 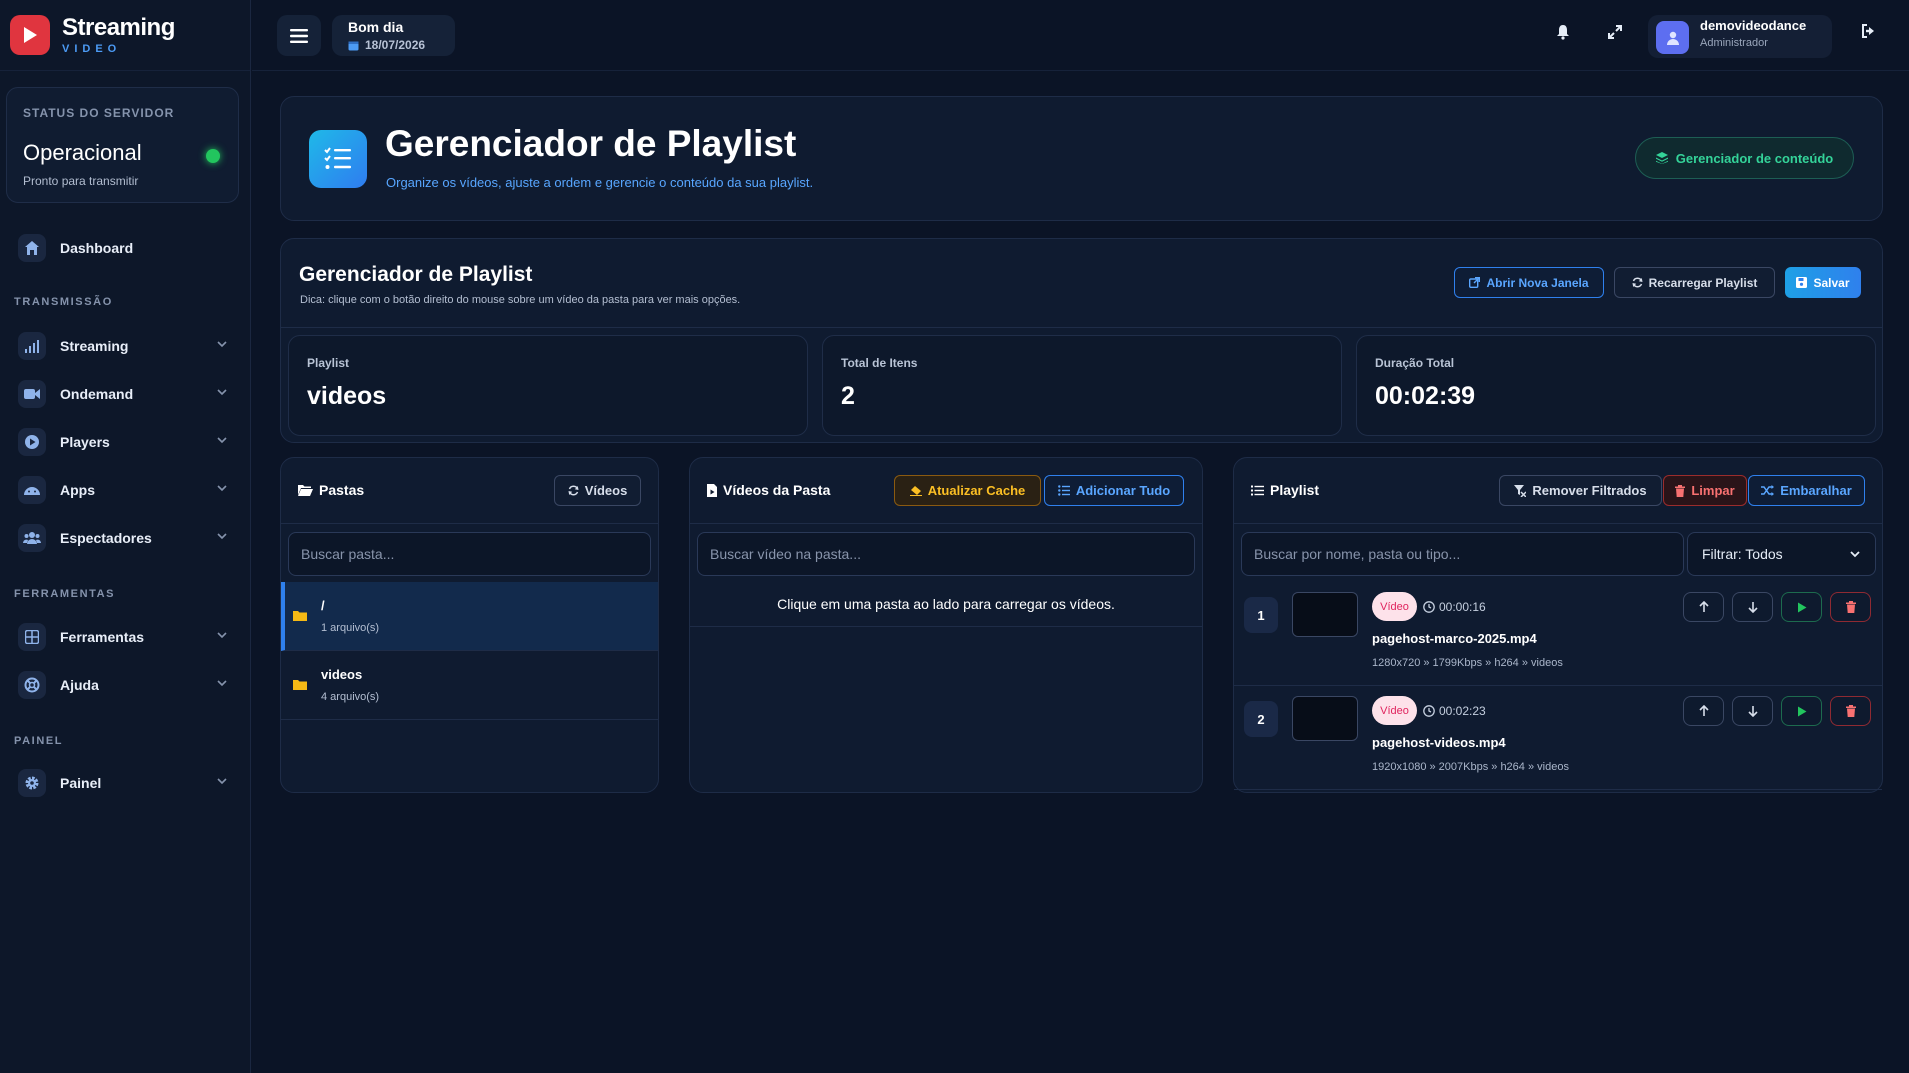 What do you see at coordinates (32, 783) in the screenshot?
I see `gear-icon` at bounding box center [32, 783].